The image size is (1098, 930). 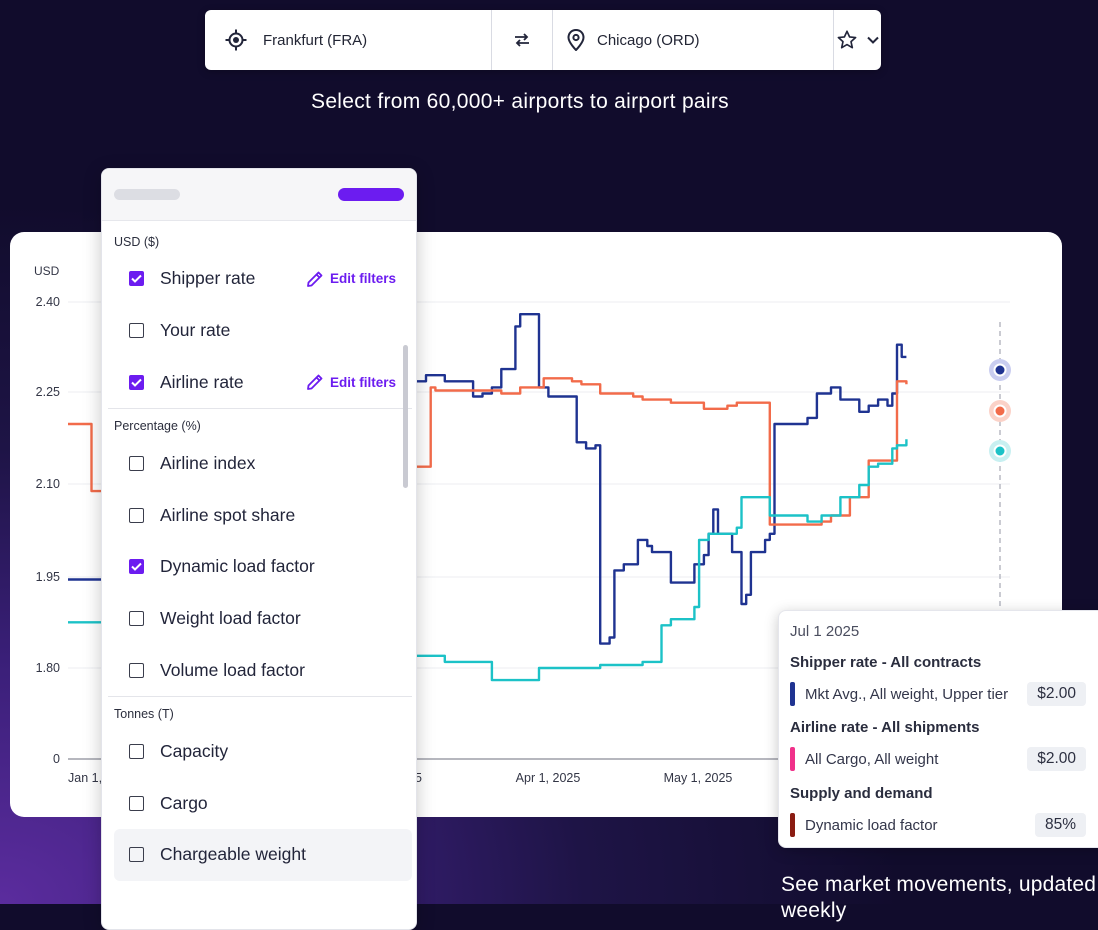 What do you see at coordinates (147, 194) in the screenshot?
I see `skeleton-placeholder` at bounding box center [147, 194].